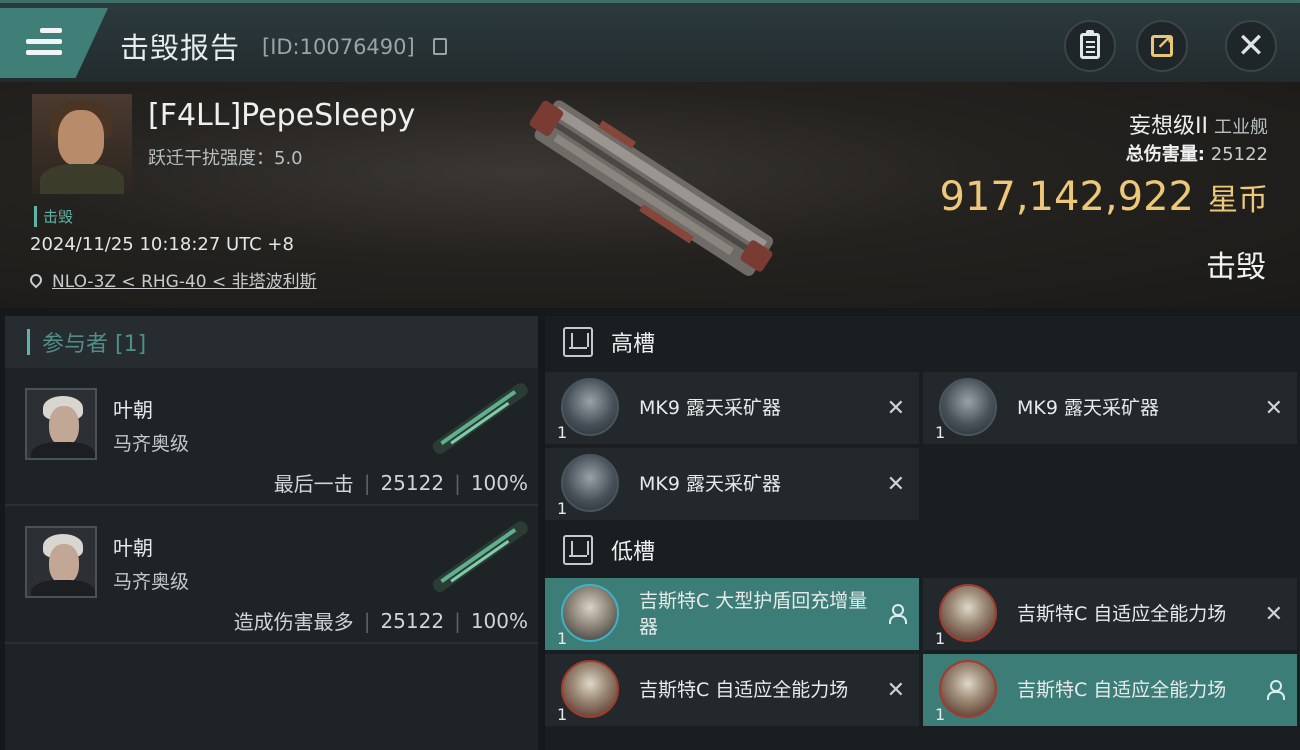  What do you see at coordinates (271, 342) in the screenshot?
I see `participants-header: 参与者 [1]` at bounding box center [271, 342].